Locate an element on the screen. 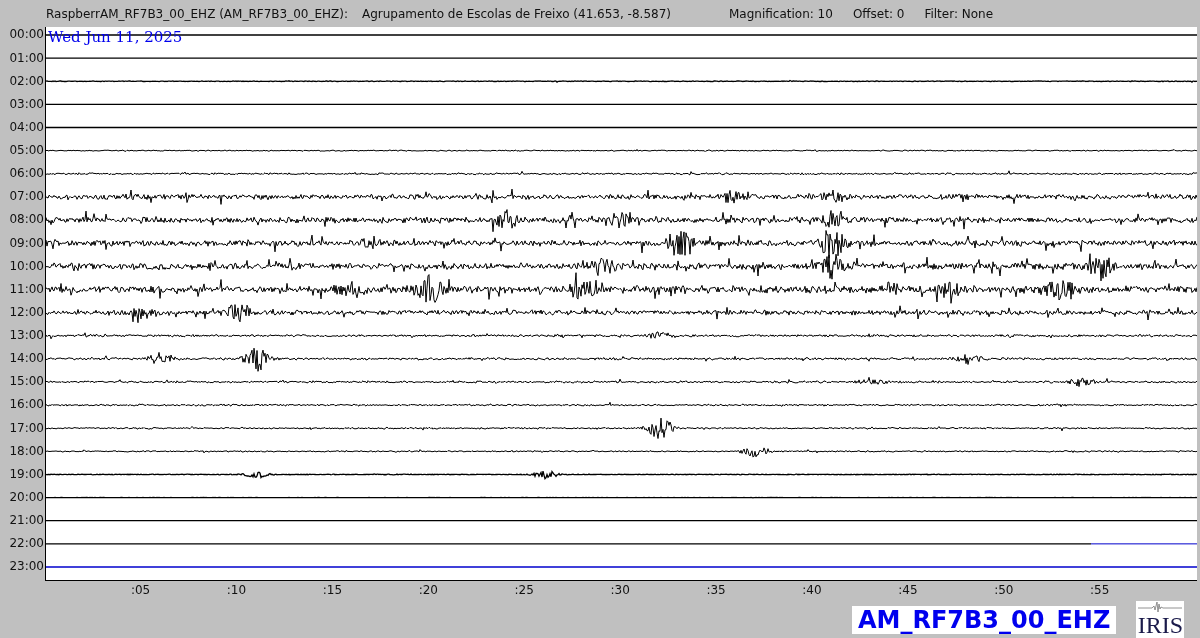  station-title: RaspberrAM_RF7B3_00_EHZ (AM_RF7B3_00_EHZ): is located at coordinates (197, 13).